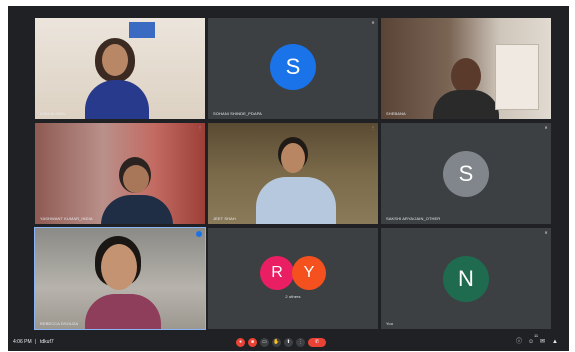 This screenshot has width=575, height=352. What do you see at coordinates (142, 30) in the screenshot?
I see `poster` at bounding box center [142, 30].